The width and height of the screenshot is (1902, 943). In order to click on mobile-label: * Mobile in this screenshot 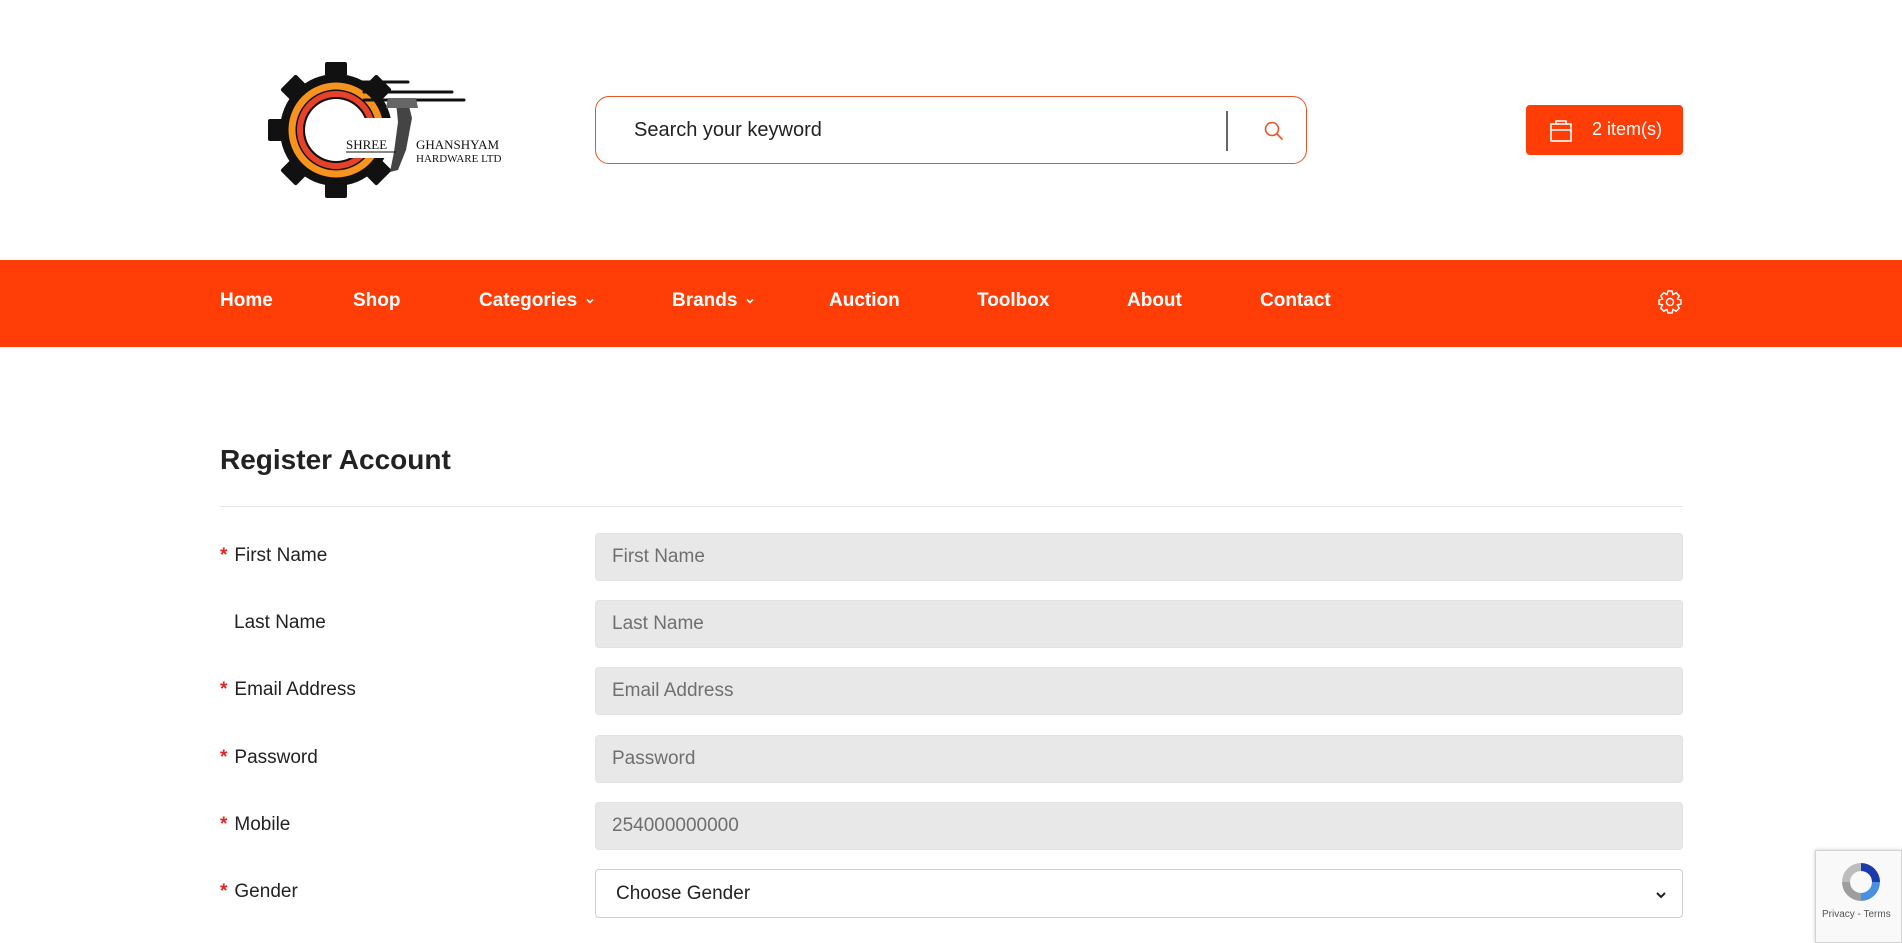, I will do `click(255, 825)`.